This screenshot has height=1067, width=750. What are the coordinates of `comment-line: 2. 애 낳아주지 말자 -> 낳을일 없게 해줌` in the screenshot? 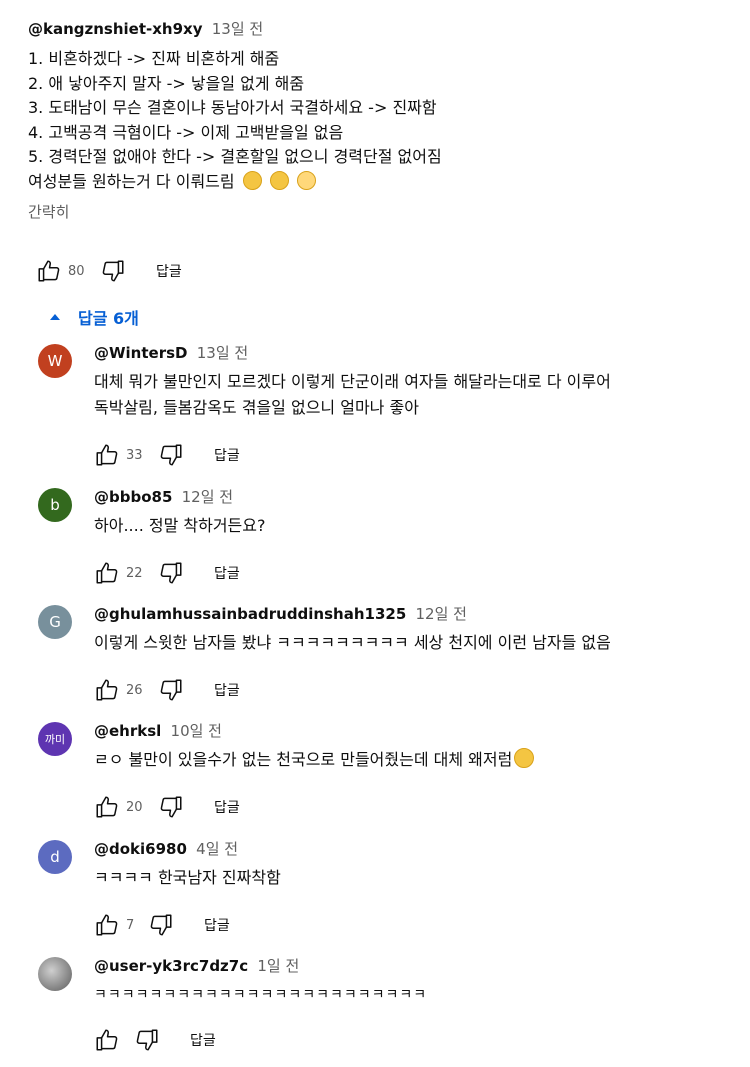 It's located at (166, 83).